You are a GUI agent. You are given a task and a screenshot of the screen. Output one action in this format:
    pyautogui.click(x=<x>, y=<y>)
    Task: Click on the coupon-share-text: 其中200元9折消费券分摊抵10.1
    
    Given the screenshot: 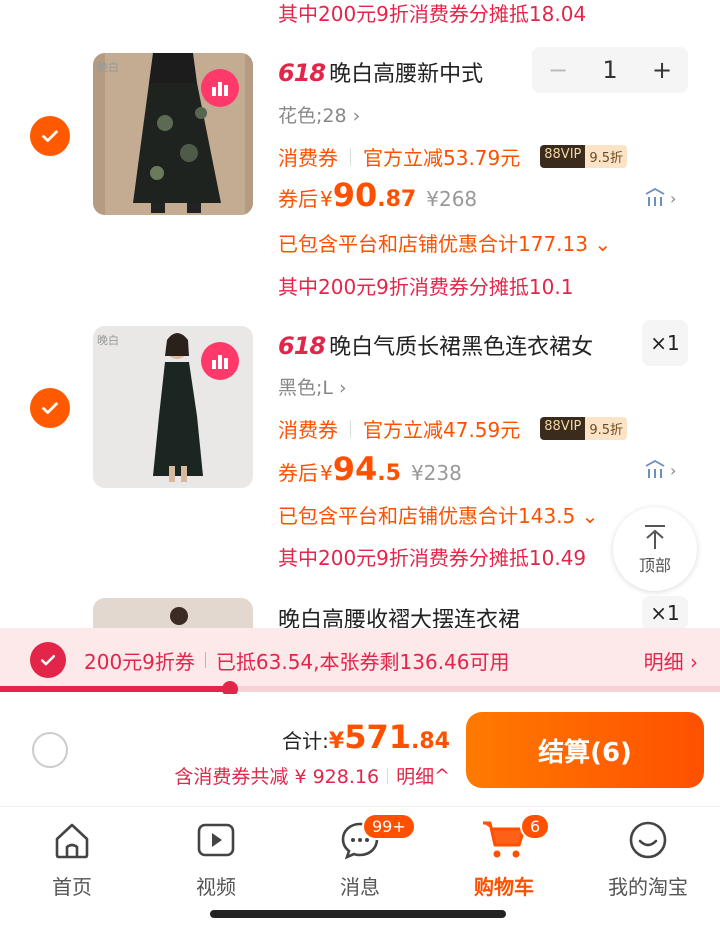 What is the action you would take?
    pyautogui.click(x=426, y=287)
    